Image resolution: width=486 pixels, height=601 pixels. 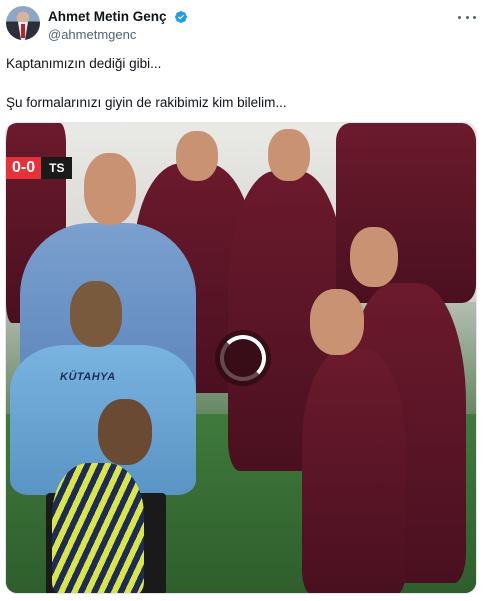 What do you see at coordinates (23, 23) in the screenshot?
I see `avatar` at bounding box center [23, 23].